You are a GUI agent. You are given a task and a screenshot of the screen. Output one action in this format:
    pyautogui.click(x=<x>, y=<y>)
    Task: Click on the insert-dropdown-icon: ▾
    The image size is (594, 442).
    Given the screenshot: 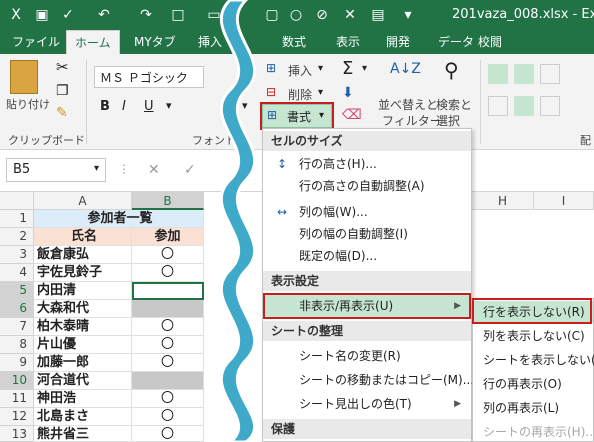 What is the action you would take?
    pyautogui.click(x=320, y=69)
    